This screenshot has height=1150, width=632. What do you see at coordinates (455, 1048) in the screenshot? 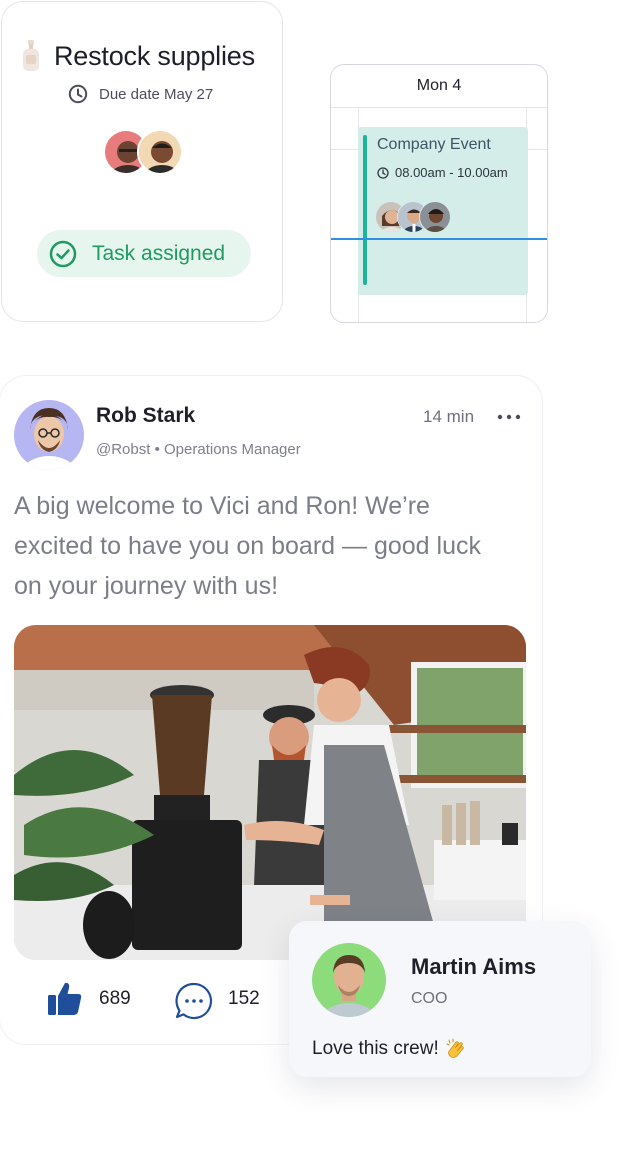
I see `clapping-hands-icon` at bounding box center [455, 1048].